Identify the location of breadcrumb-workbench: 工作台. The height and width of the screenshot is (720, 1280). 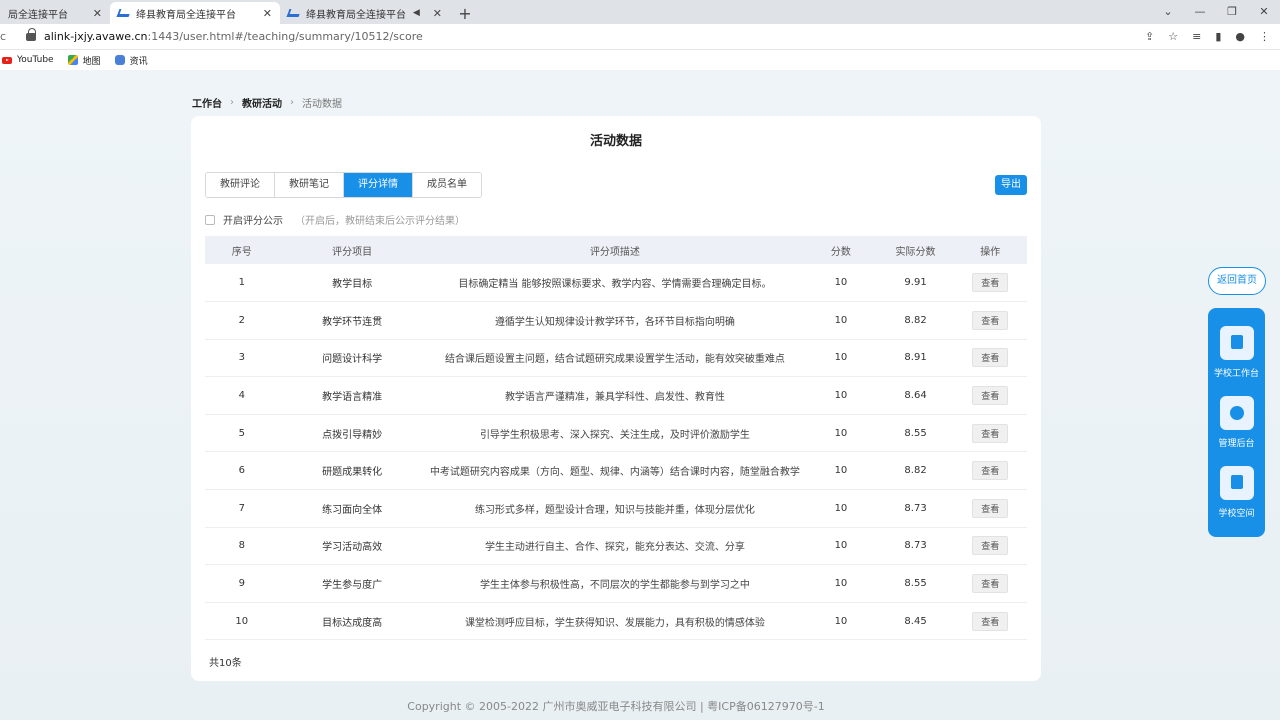
(207, 102).